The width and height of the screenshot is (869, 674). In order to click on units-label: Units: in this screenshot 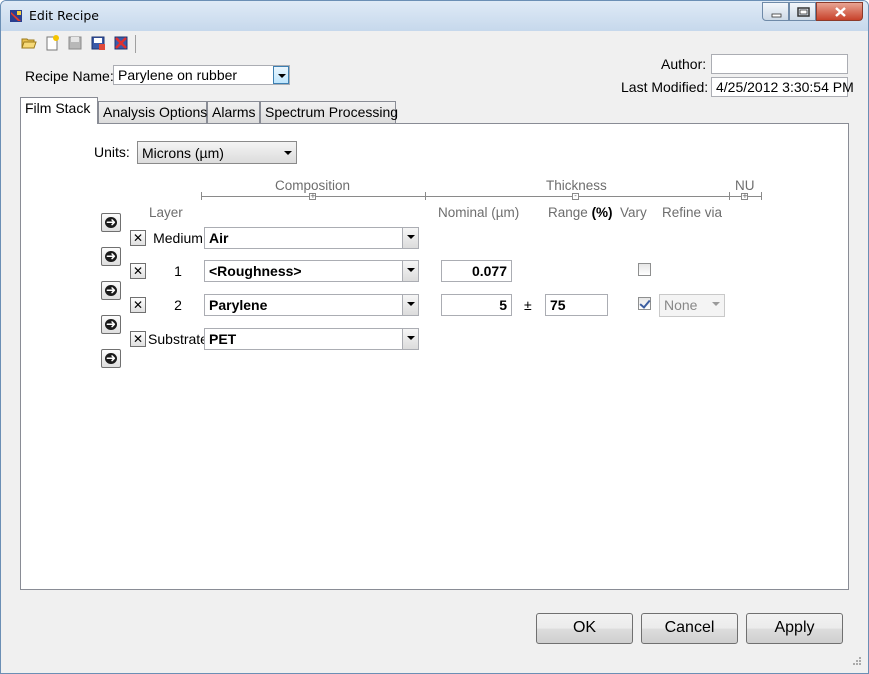, I will do `click(112, 152)`.